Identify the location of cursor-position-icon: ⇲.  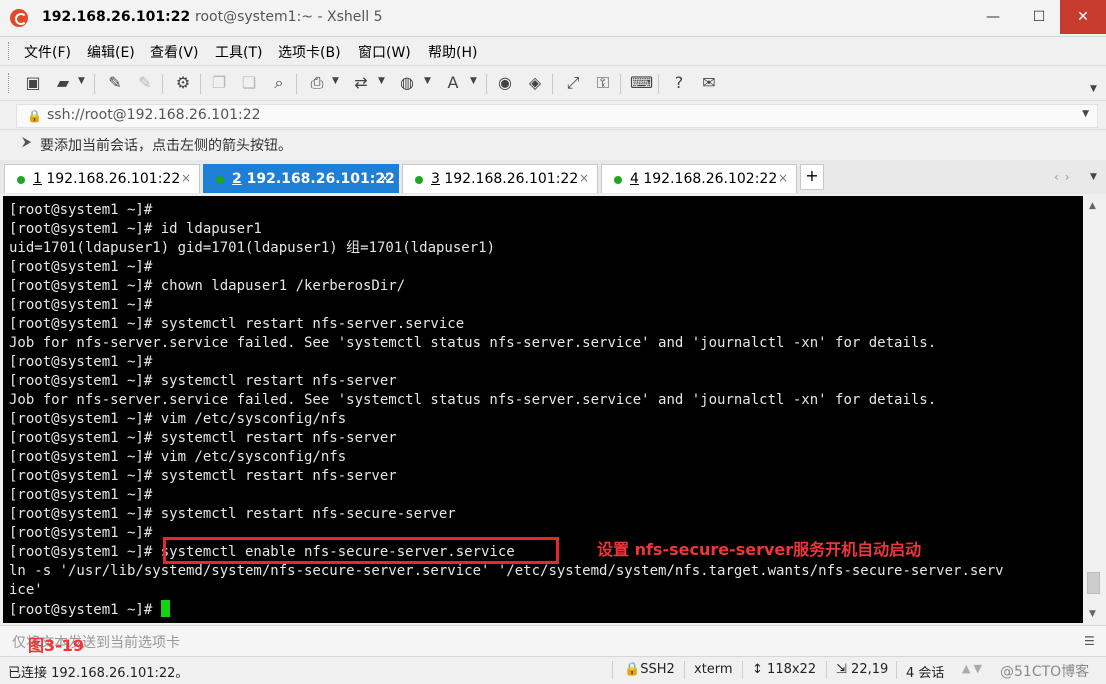
(841, 669).